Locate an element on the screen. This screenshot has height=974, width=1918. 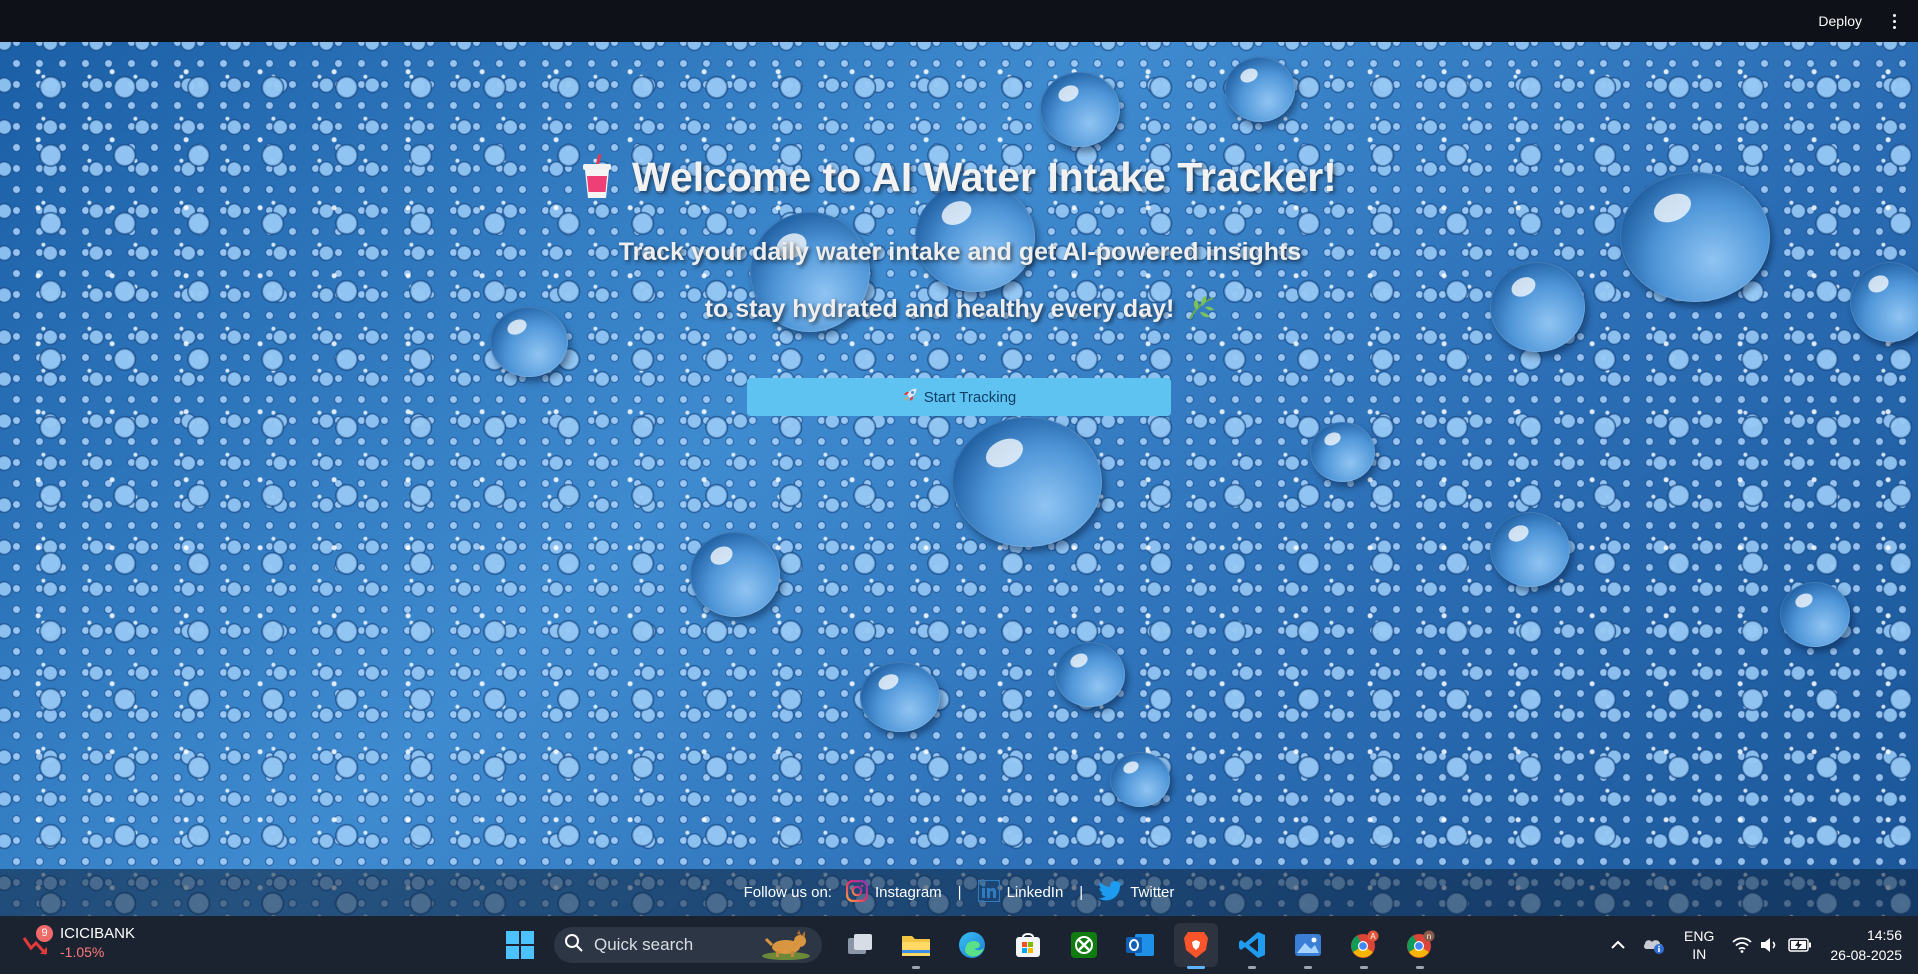
page-title-text: Welcome to AI Water Intake Tracker! is located at coordinates (984, 176).